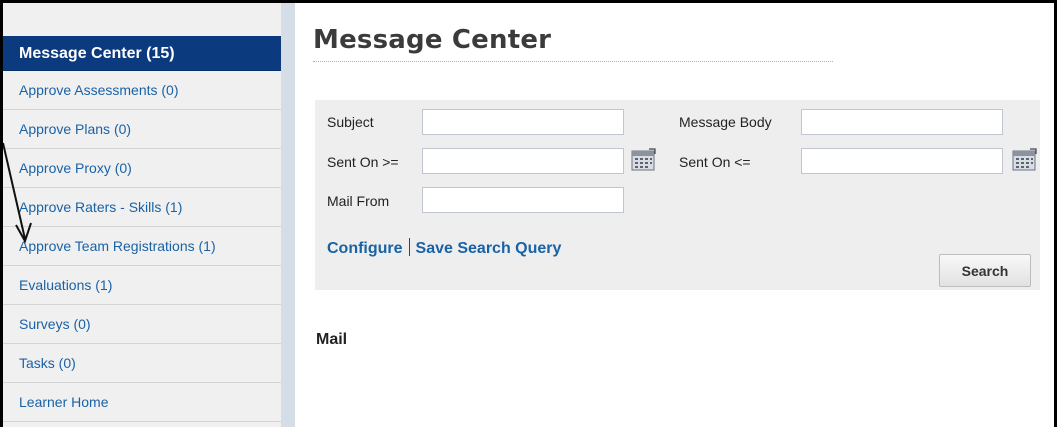 The width and height of the screenshot is (1057, 427). Describe the element at coordinates (363, 162) in the screenshot. I see `sent-on-from-label: Sent On >=` at that location.